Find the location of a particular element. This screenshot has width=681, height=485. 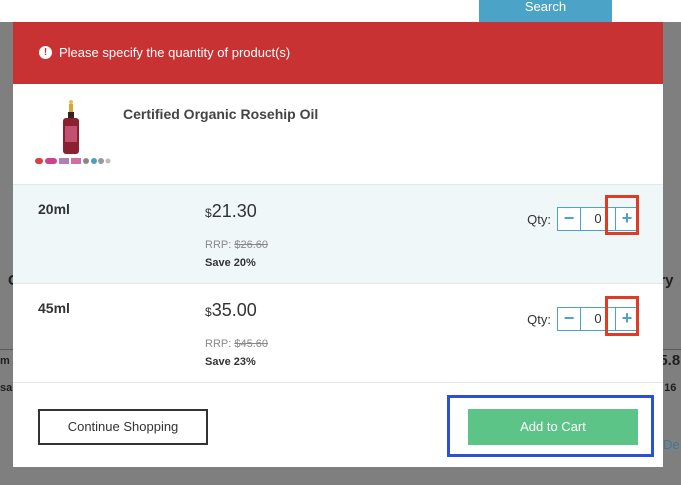

variant-size: 45ml is located at coordinates (54, 308).